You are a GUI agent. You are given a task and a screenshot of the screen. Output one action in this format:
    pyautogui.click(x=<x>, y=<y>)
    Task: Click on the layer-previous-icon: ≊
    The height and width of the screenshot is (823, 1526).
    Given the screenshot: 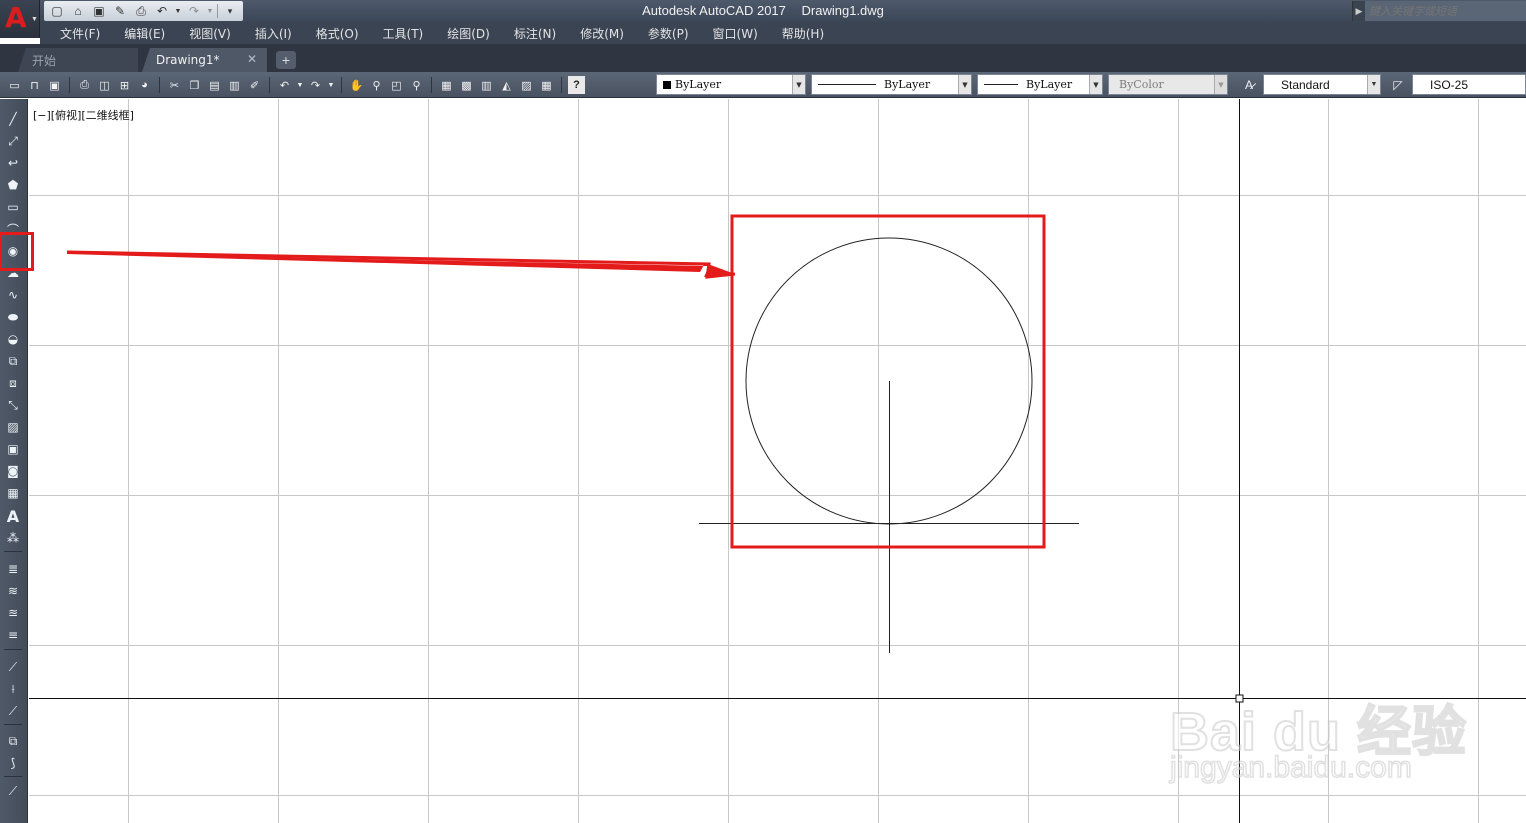 What is the action you would take?
    pyautogui.click(x=13, y=613)
    